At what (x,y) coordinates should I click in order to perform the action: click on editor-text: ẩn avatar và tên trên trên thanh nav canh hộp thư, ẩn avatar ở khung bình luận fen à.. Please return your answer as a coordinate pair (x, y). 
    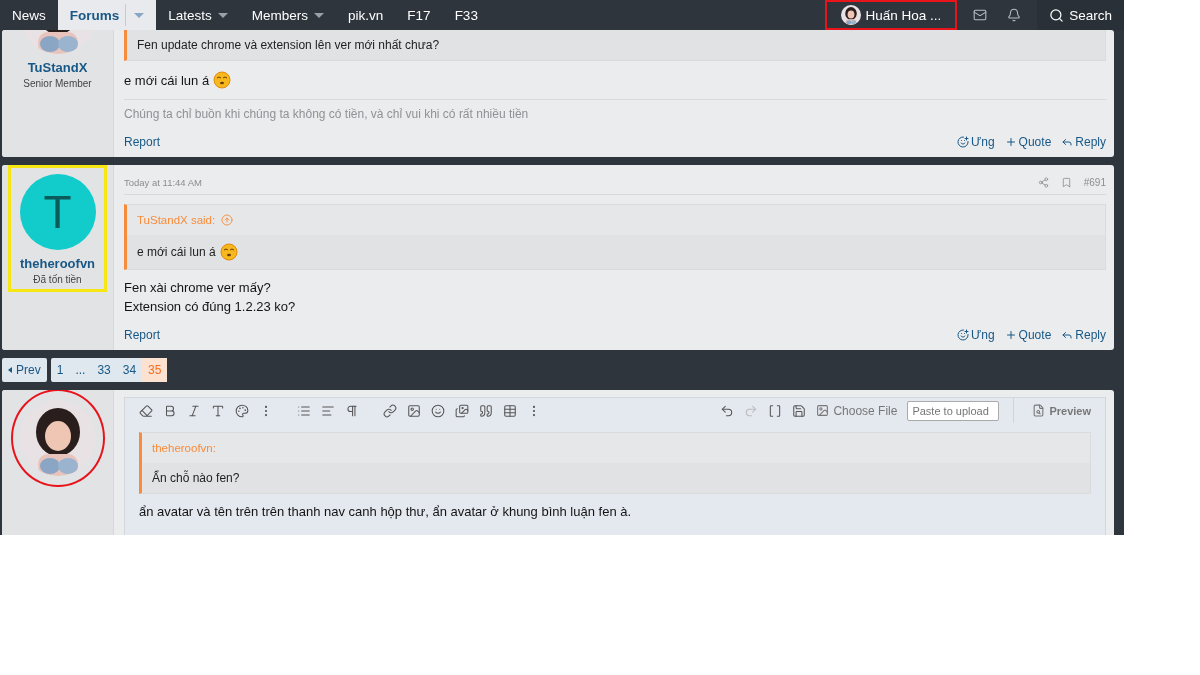
    Looking at the image, I should click on (615, 511).